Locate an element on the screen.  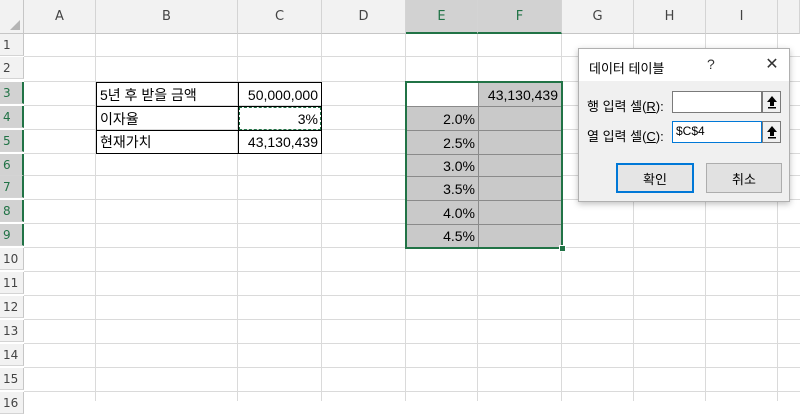
cell-e8: 4.0% is located at coordinates (442, 212).